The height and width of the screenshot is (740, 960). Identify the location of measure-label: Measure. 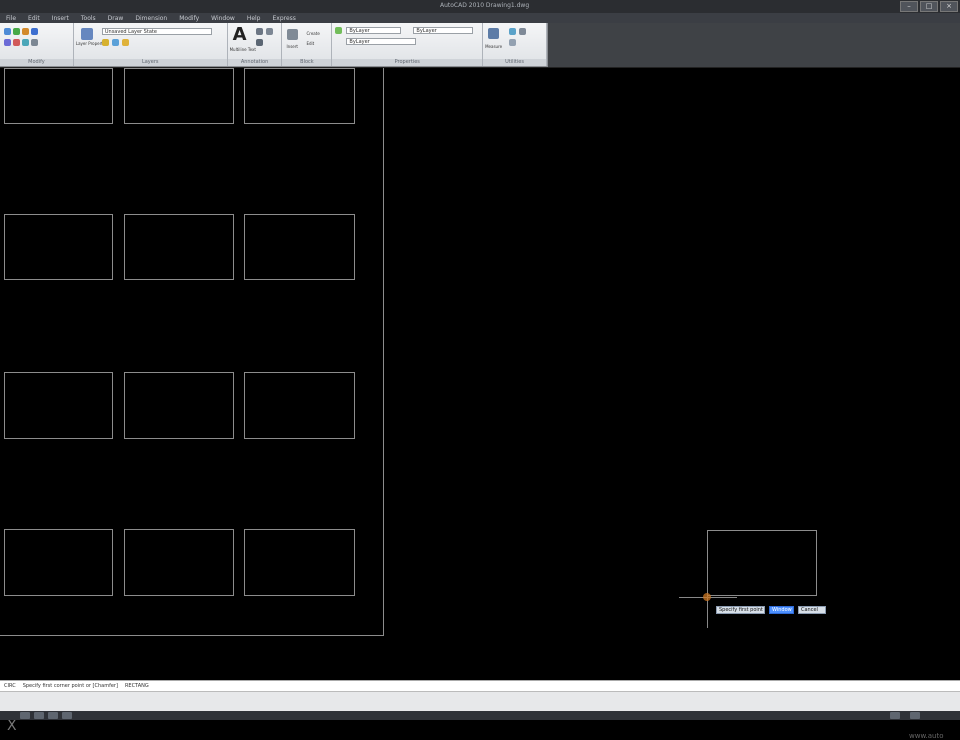
(494, 46).